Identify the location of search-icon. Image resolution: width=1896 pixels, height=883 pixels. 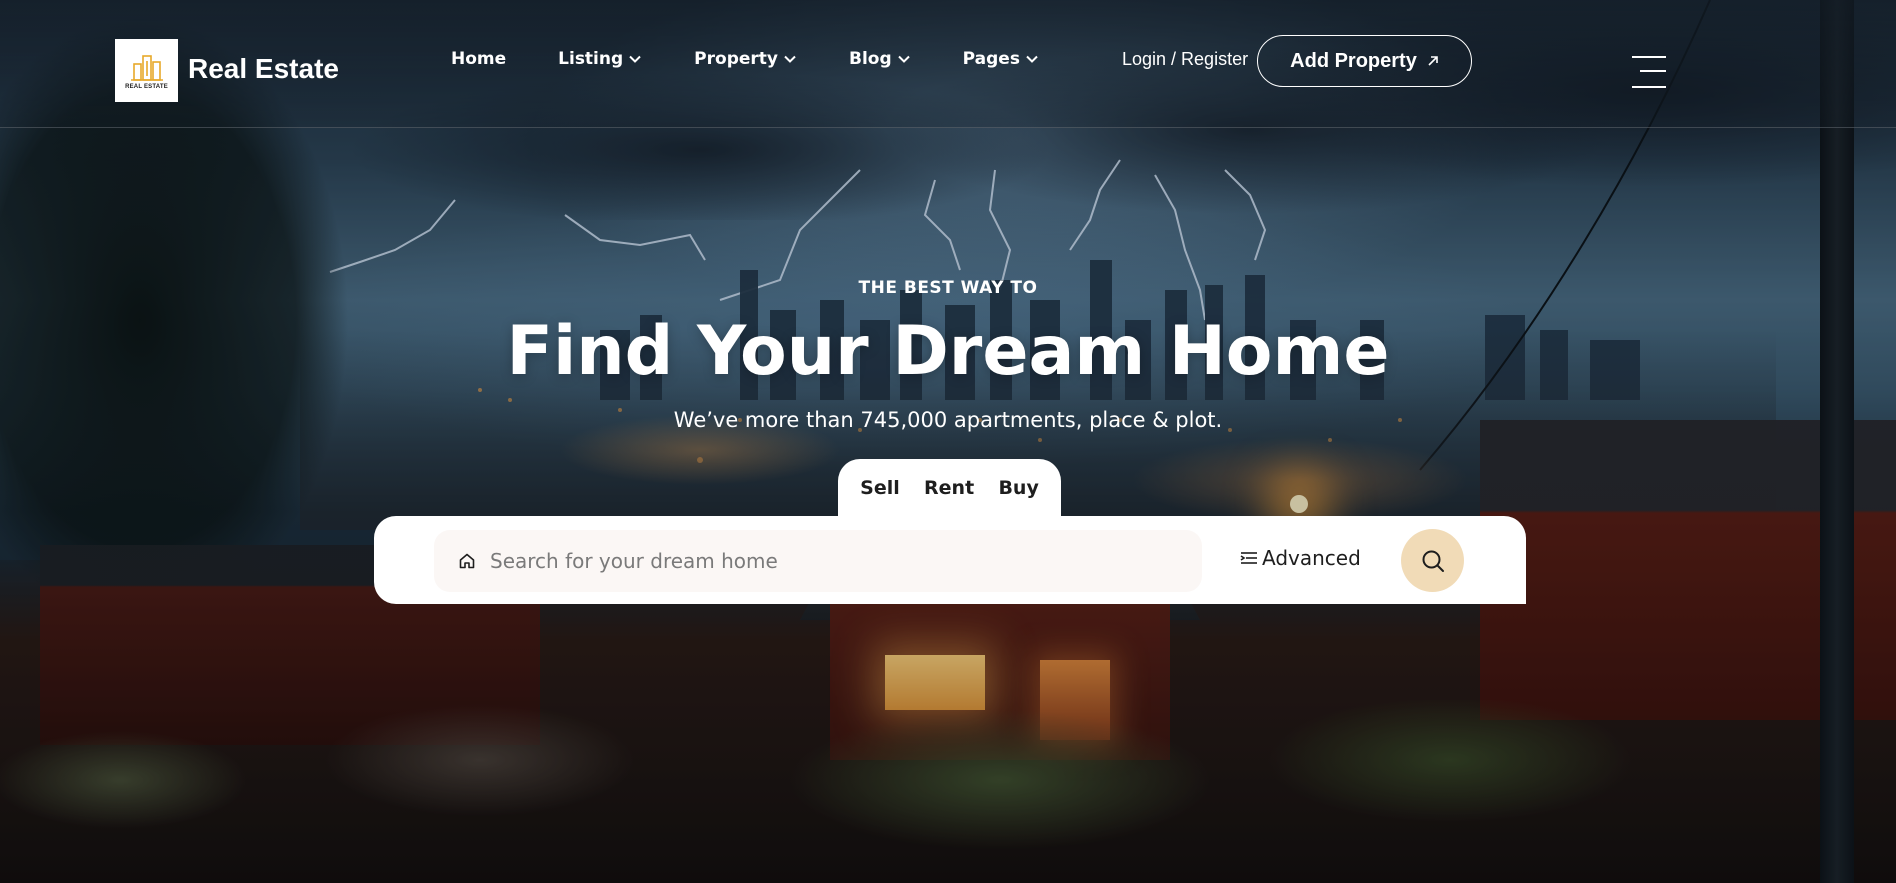
(1433, 561).